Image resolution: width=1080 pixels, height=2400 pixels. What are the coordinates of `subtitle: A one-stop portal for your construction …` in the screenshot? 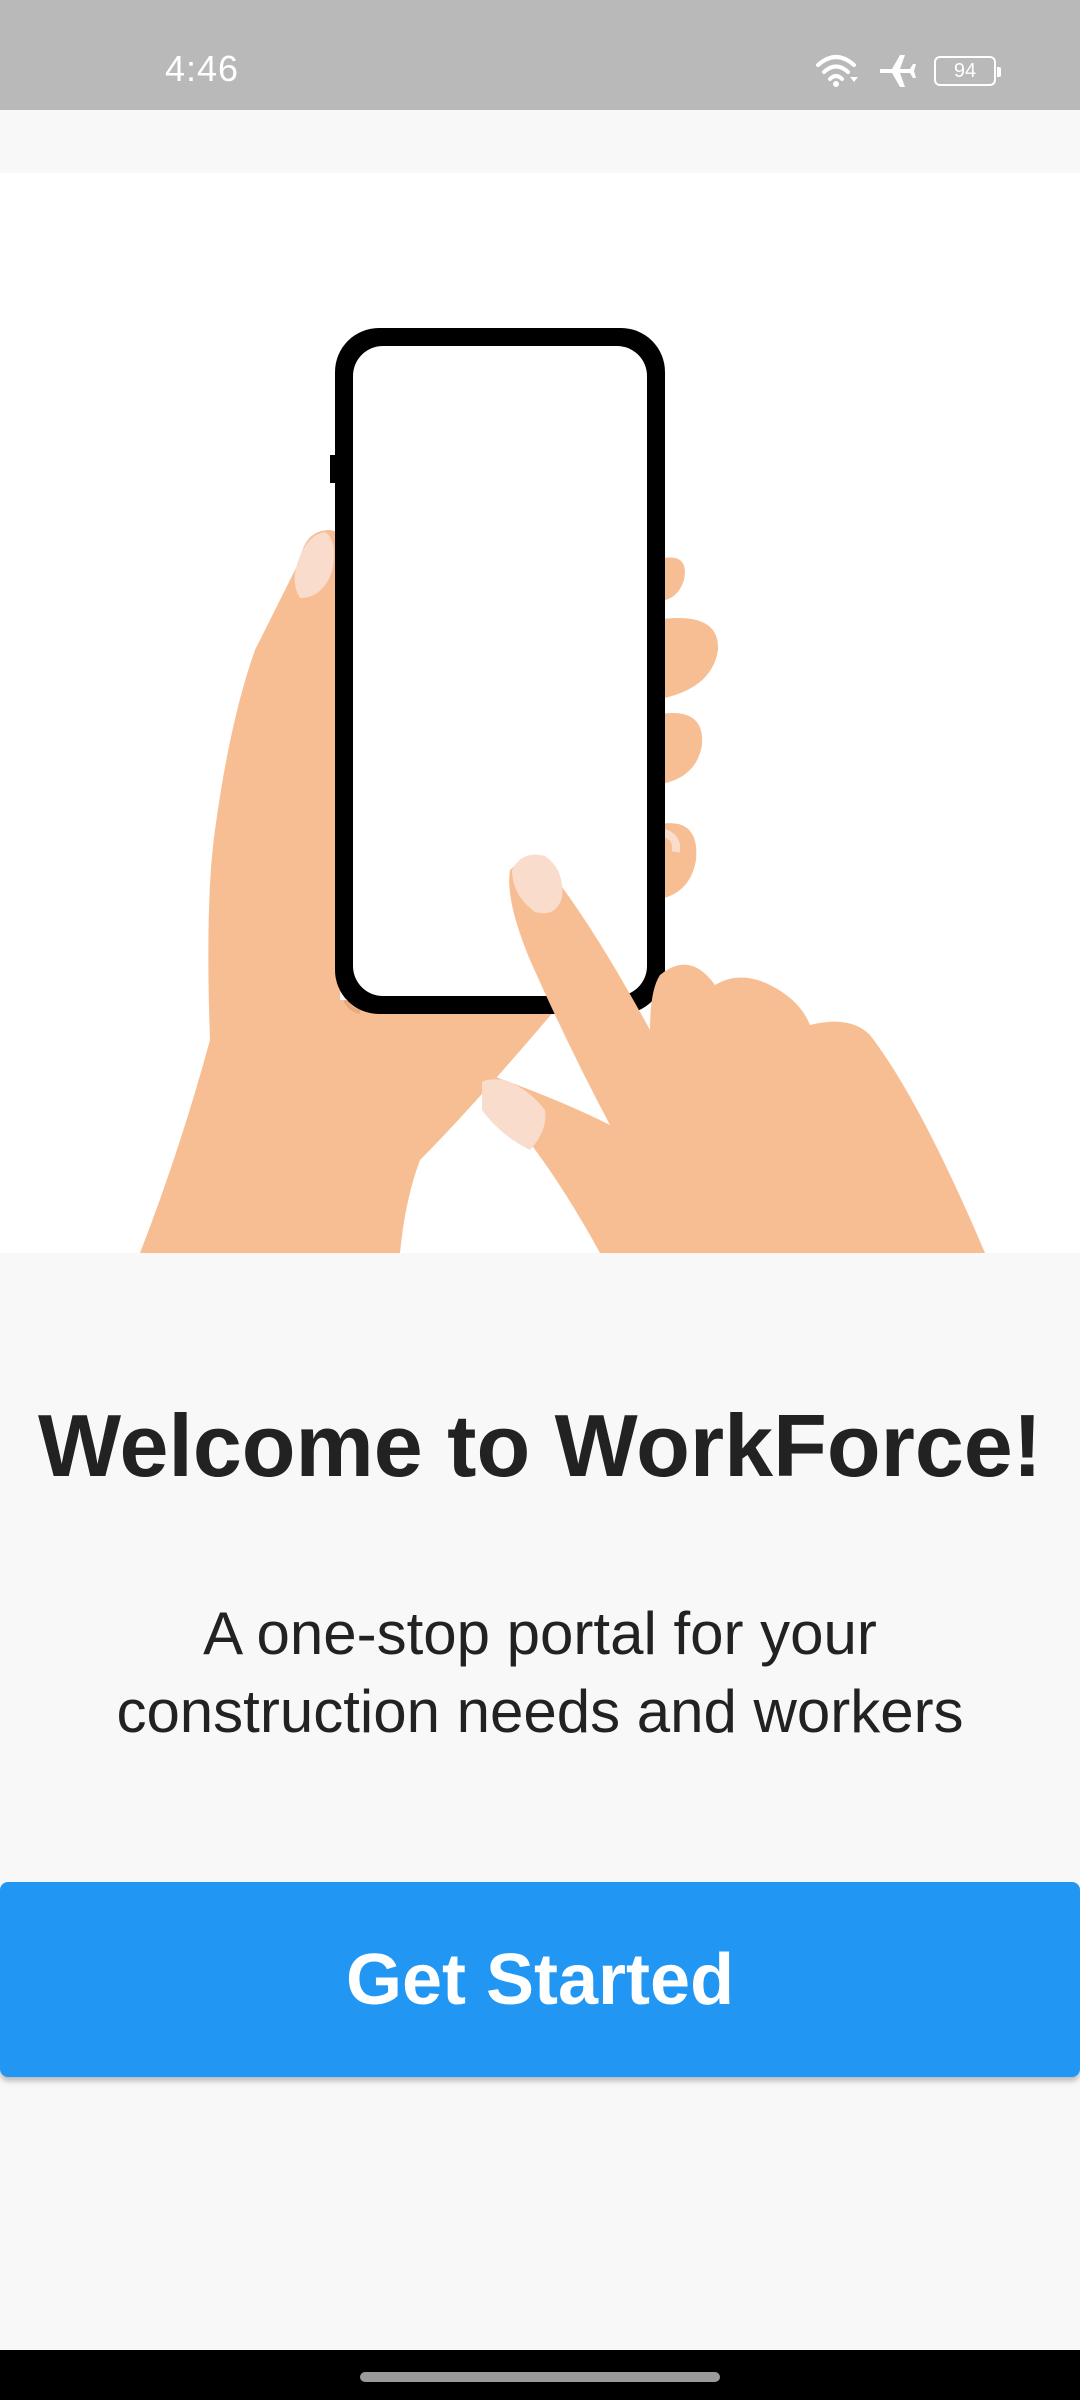 It's located at (540, 1673).